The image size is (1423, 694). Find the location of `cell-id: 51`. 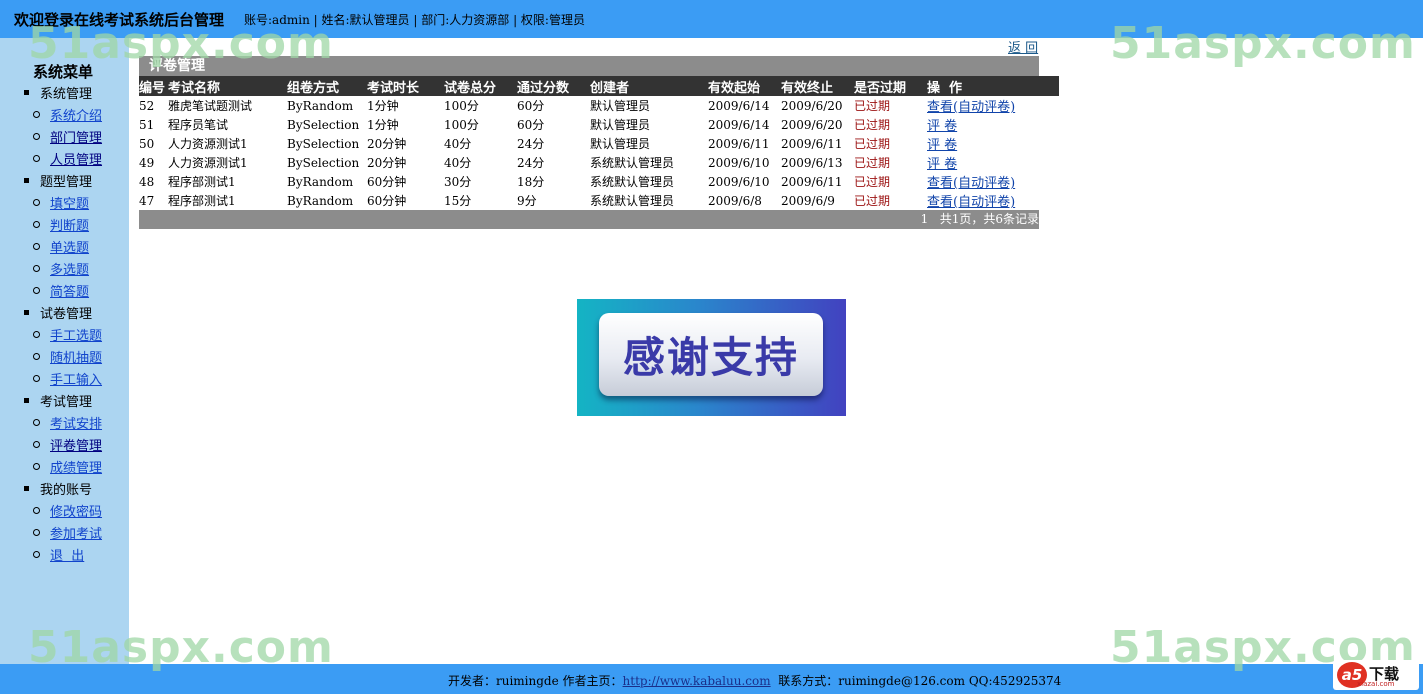

cell-id: 51 is located at coordinates (147, 124).